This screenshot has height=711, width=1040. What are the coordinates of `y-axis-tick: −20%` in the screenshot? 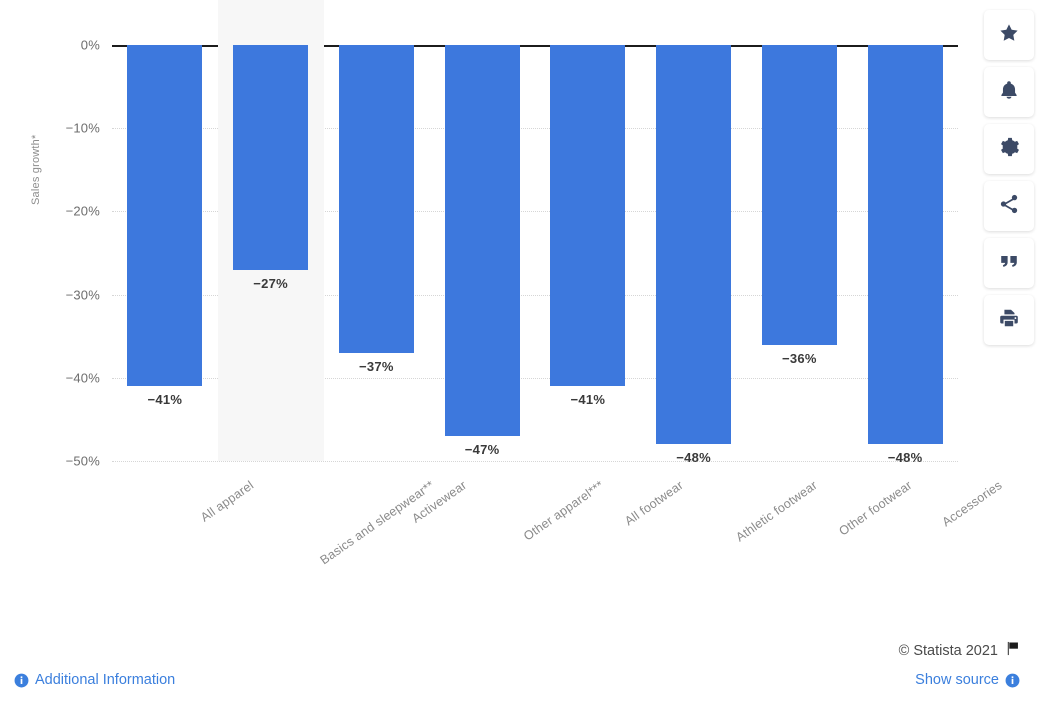 It's located at (82, 211).